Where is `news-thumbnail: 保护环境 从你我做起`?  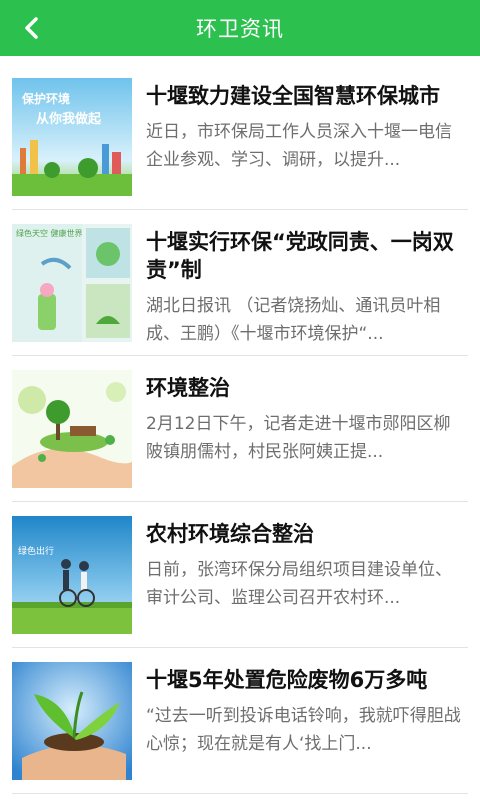 news-thumbnail: 保护环境 从你我做起 is located at coordinates (72, 137).